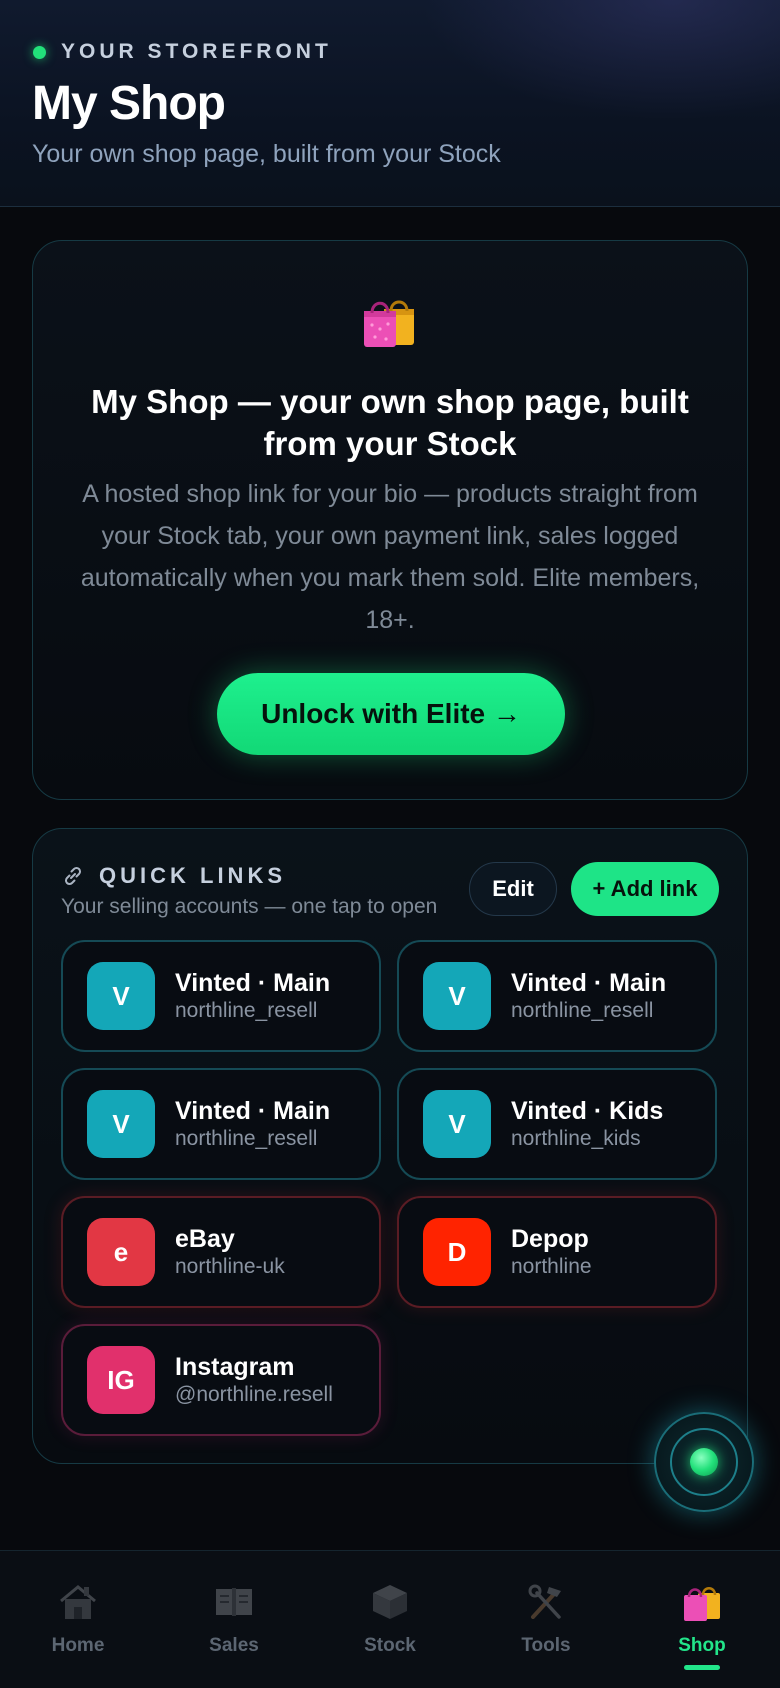 This screenshot has width=780, height=1688. Describe the element at coordinates (513, 889) in the screenshot. I see `edit-links-button: Edit` at that location.